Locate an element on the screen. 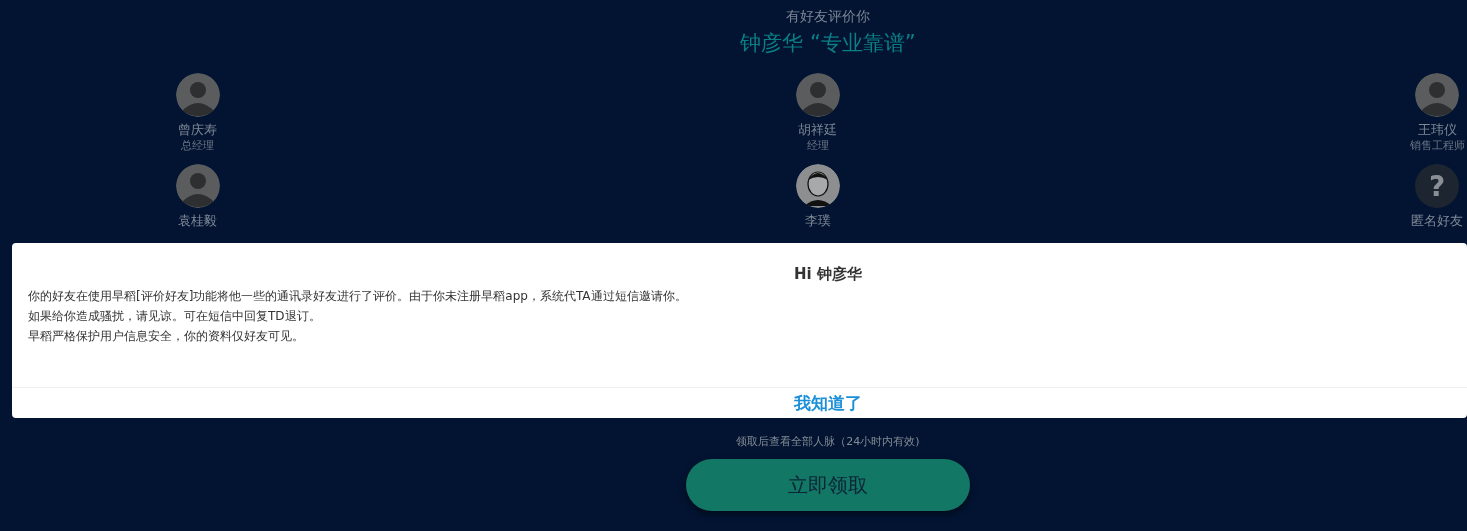 The image size is (1467, 531). friend-name: 匿名好友 is located at coordinates (1437, 220).